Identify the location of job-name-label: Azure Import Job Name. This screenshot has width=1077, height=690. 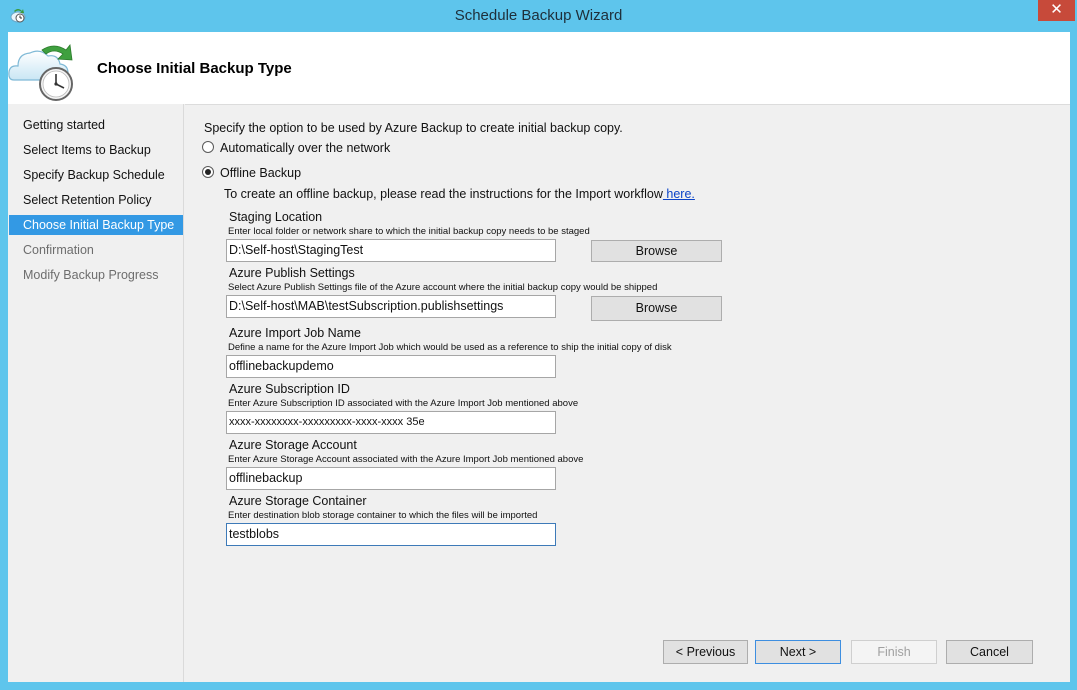
(295, 333).